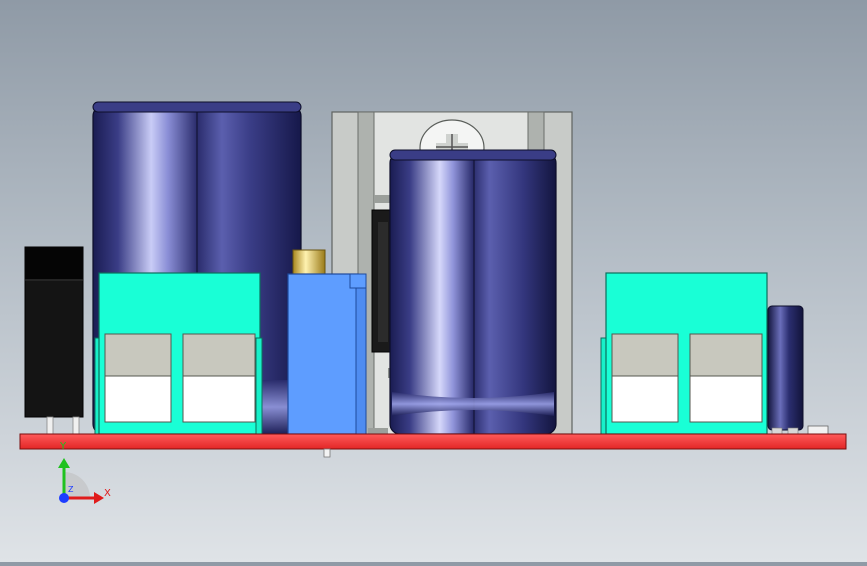 The image size is (867, 566). Describe the element at coordinates (64, 498) in the screenshot. I see `z-axis-dot` at that location.